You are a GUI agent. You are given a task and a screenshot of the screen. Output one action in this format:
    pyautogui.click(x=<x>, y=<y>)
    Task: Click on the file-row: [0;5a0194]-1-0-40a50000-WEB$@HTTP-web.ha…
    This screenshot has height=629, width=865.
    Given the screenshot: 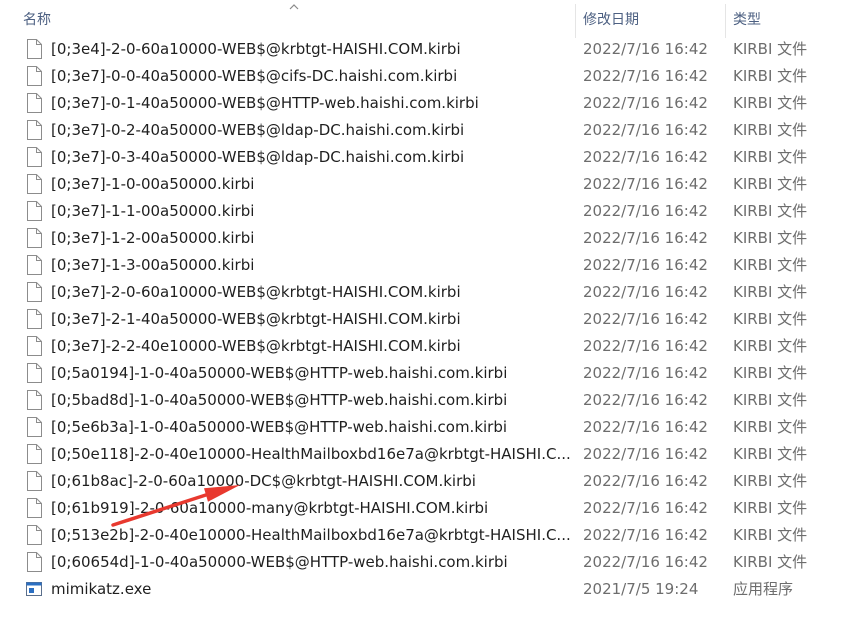 What is the action you would take?
    pyautogui.click(x=432, y=373)
    